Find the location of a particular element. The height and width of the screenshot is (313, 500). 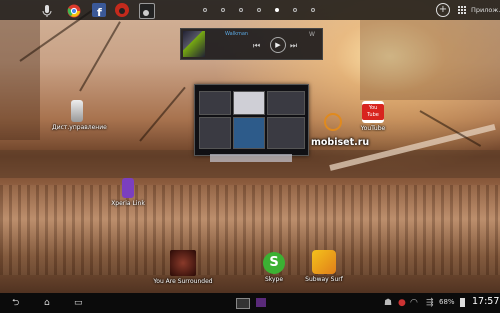

youtube-icon: You Tube is located at coordinates (373, 112).